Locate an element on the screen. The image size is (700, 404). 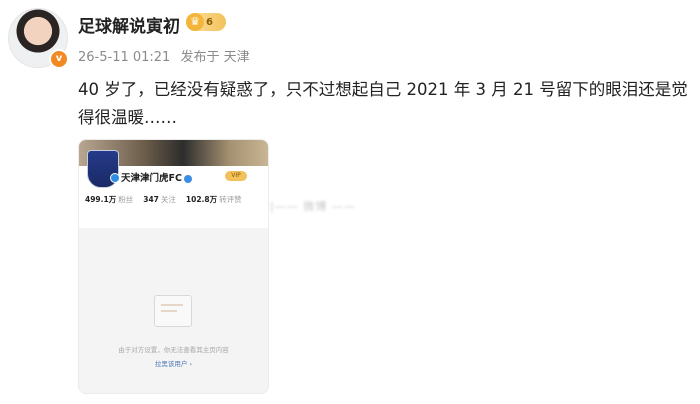
author-name: 足球解说寅初 is located at coordinates (129, 24).